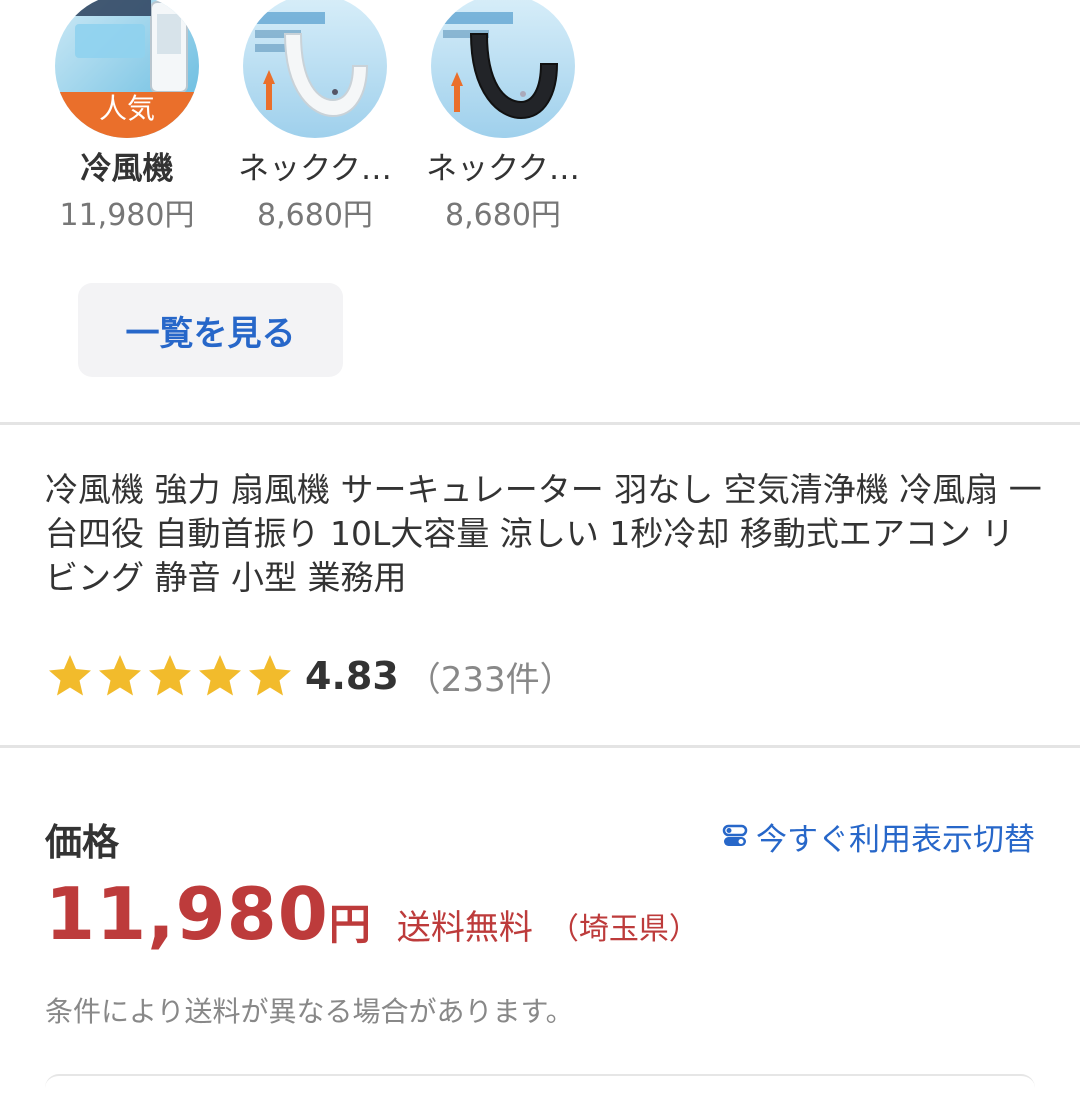 The image size is (1080, 1096). Describe the element at coordinates (210, 330) in the screenshot. I see `view-all-button: 一覧を見る` at that location.